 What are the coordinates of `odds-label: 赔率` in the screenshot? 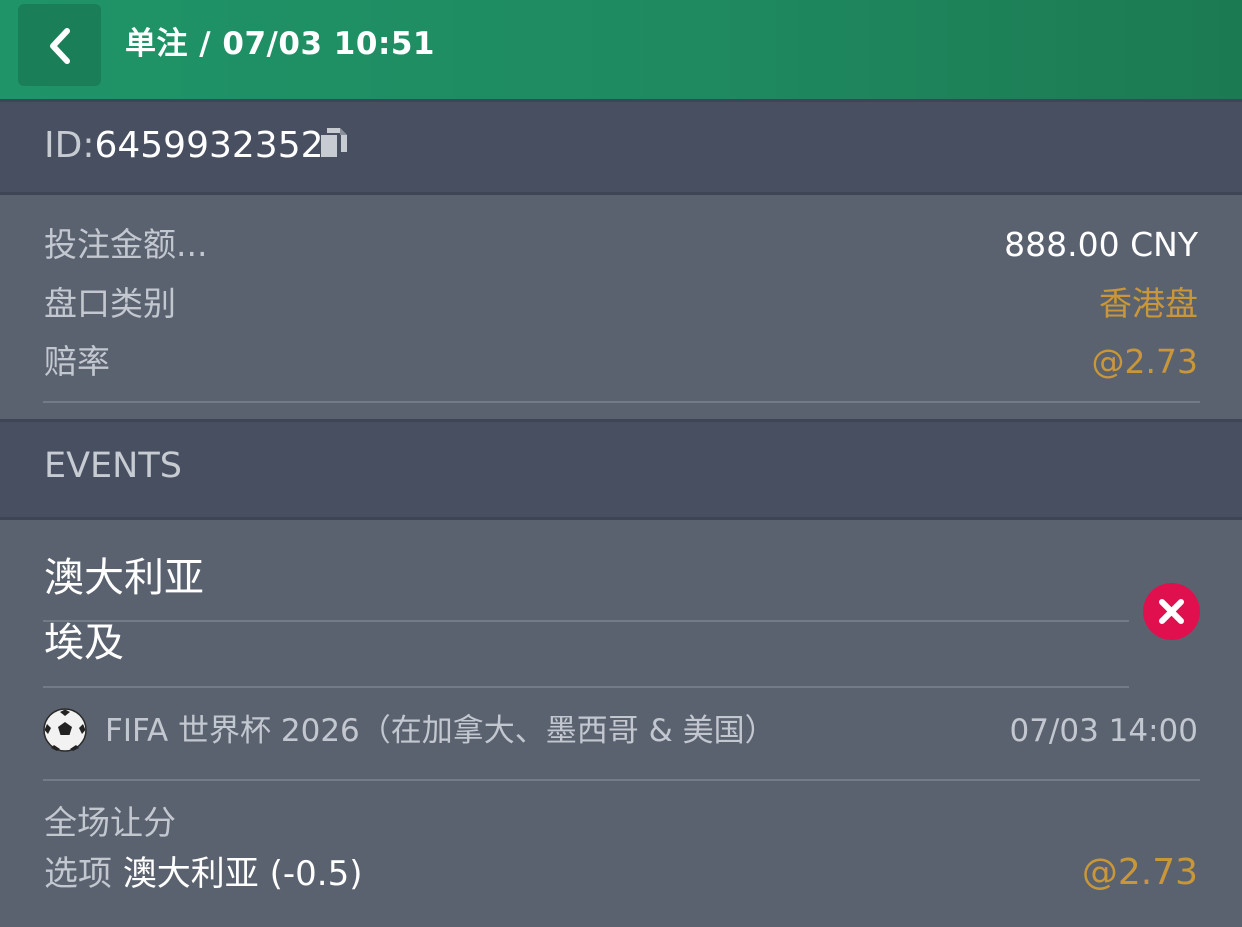 It's located at (77, 361).